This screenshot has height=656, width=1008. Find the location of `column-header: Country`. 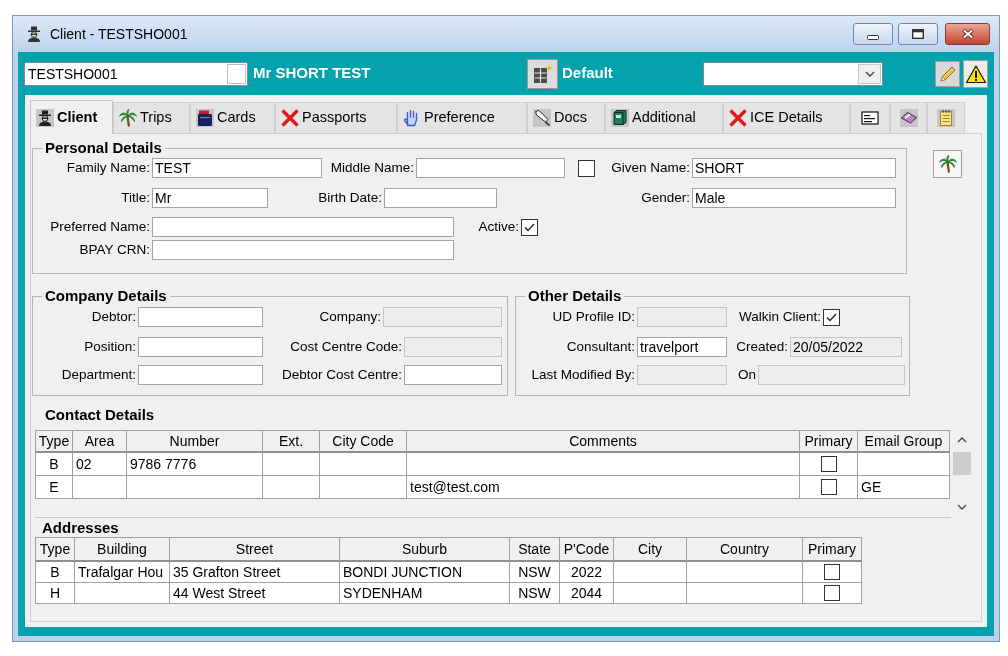

column-header: Country is located at coordinates (745, 550).